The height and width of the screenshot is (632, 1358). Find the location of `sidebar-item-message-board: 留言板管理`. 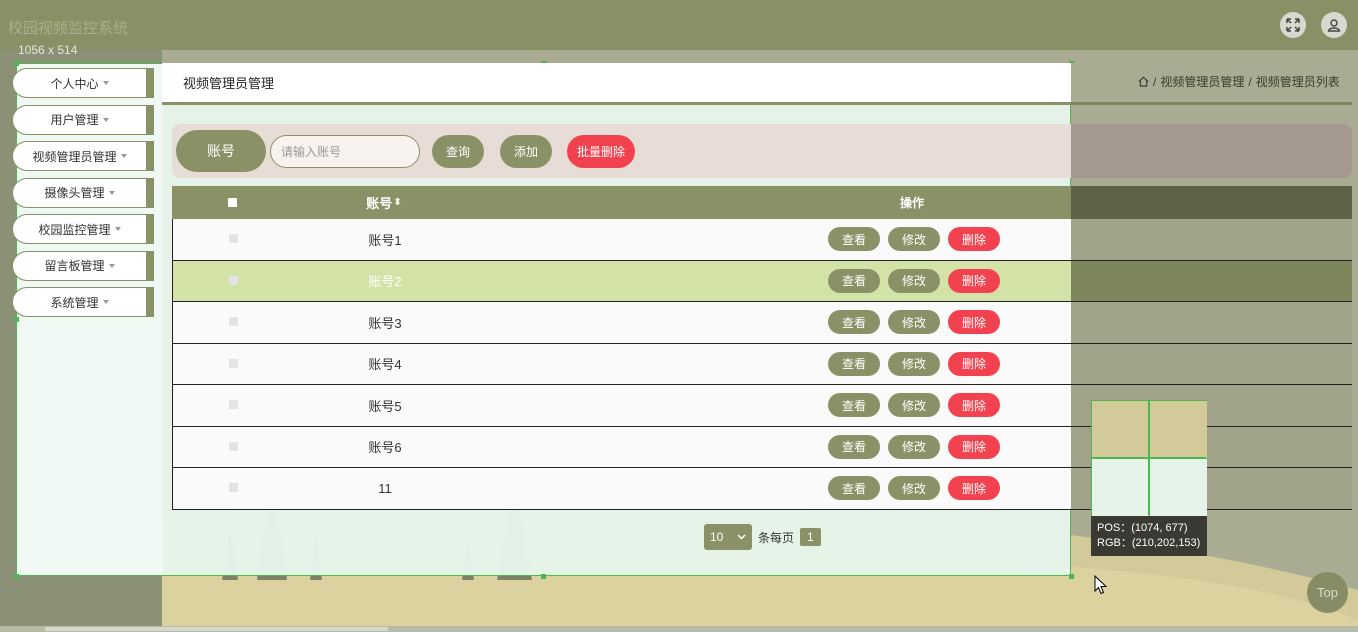

sidebar-item-message-board: 留言板管理 is located at coordinates (83, 265).